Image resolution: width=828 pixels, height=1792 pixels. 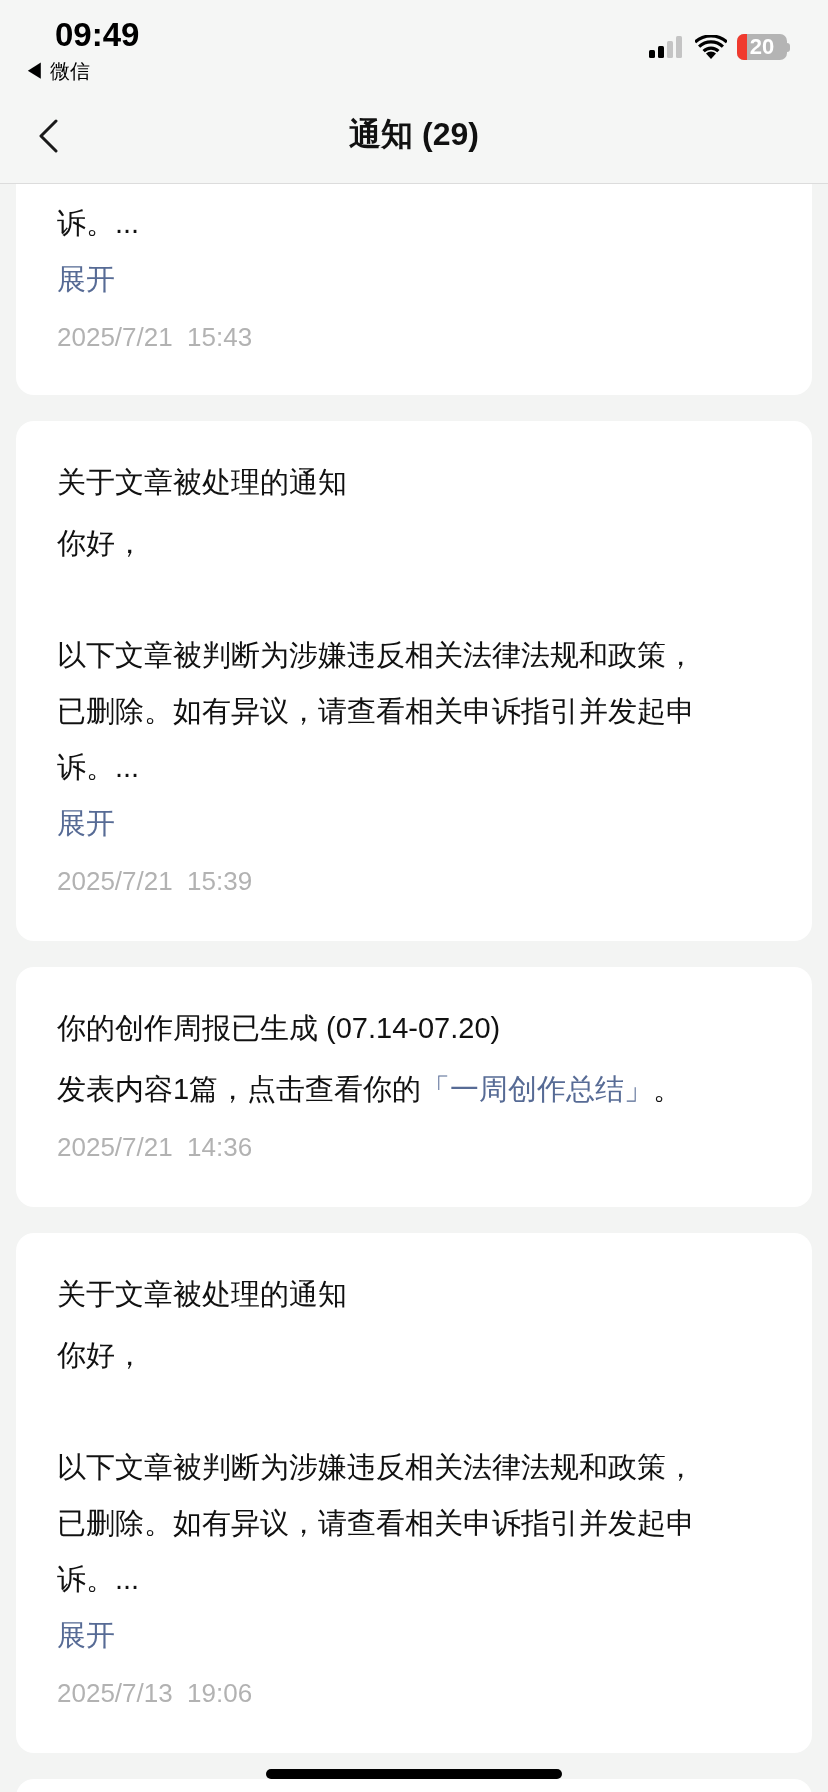 What do you see at coordinates (414, 134) in the screenshot?
I see `page-title: 通知 (29)` at bounding box center [414, 134].